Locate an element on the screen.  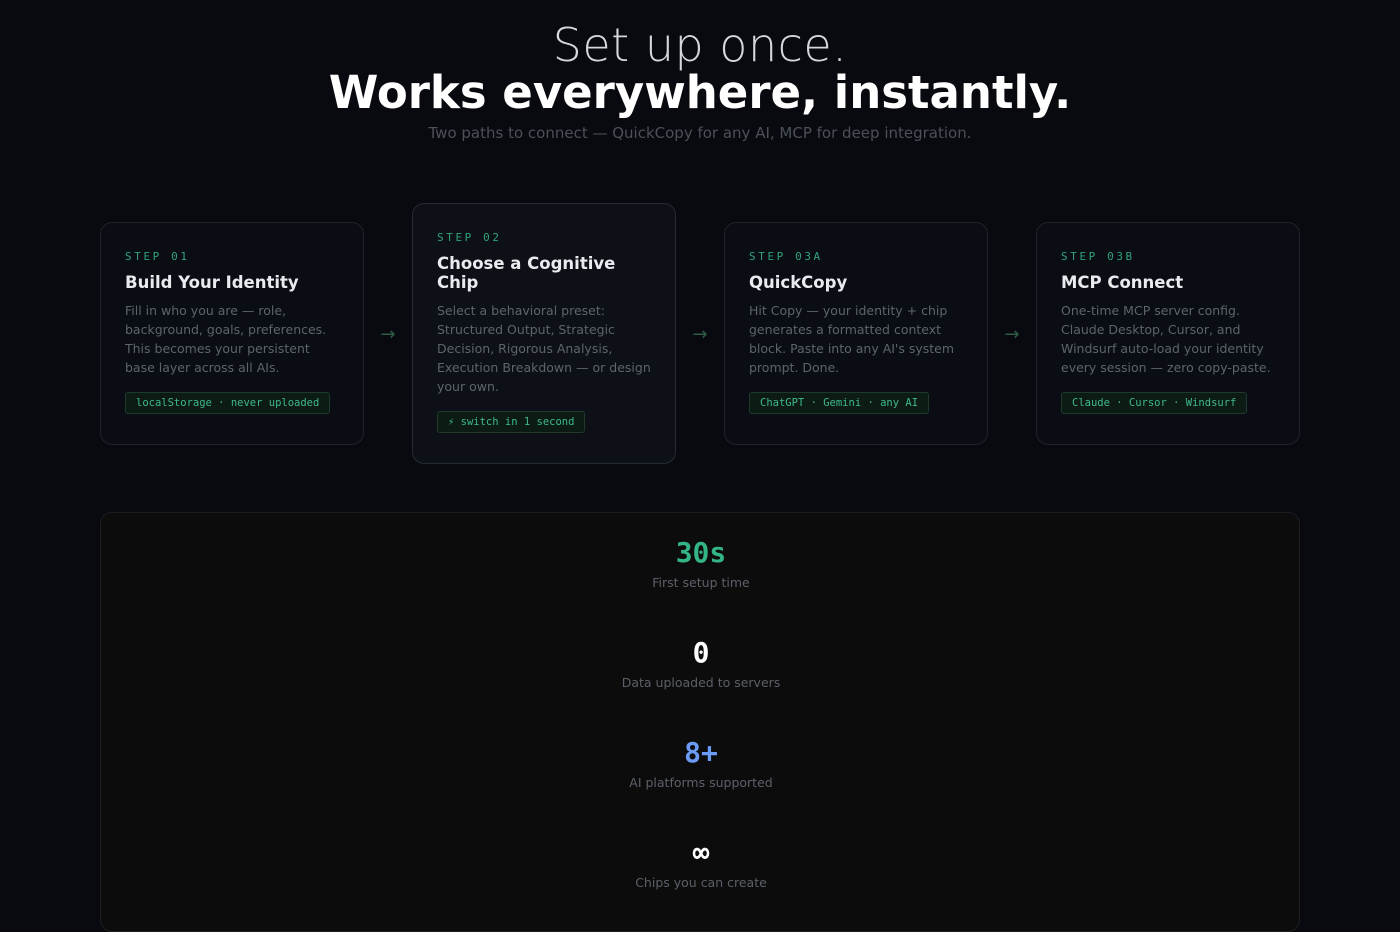
stat-value: 0 is located at coordinates (701, 652).